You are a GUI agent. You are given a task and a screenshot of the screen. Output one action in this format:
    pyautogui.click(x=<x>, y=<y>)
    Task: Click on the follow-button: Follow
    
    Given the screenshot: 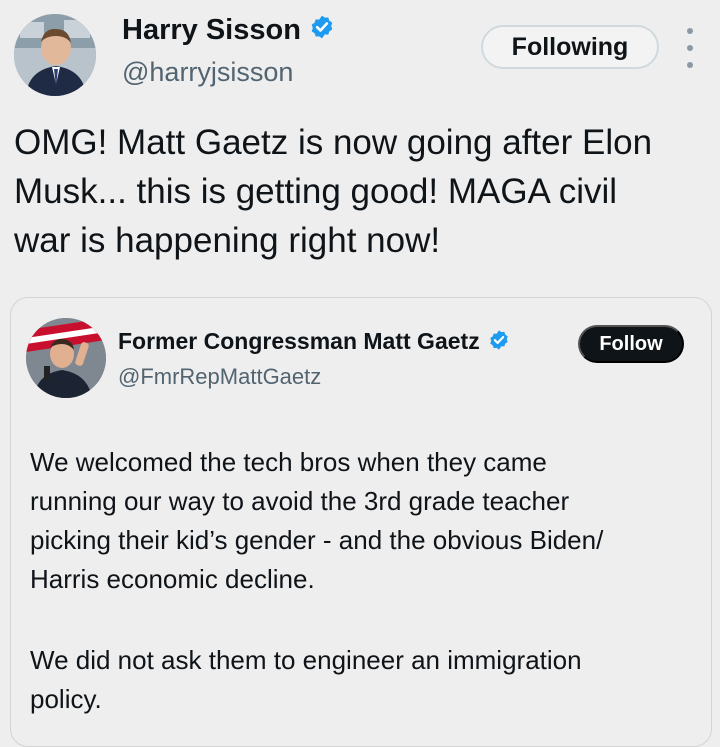 What is the action you would take?
    pyautogui.click(x=631, y=344)
    